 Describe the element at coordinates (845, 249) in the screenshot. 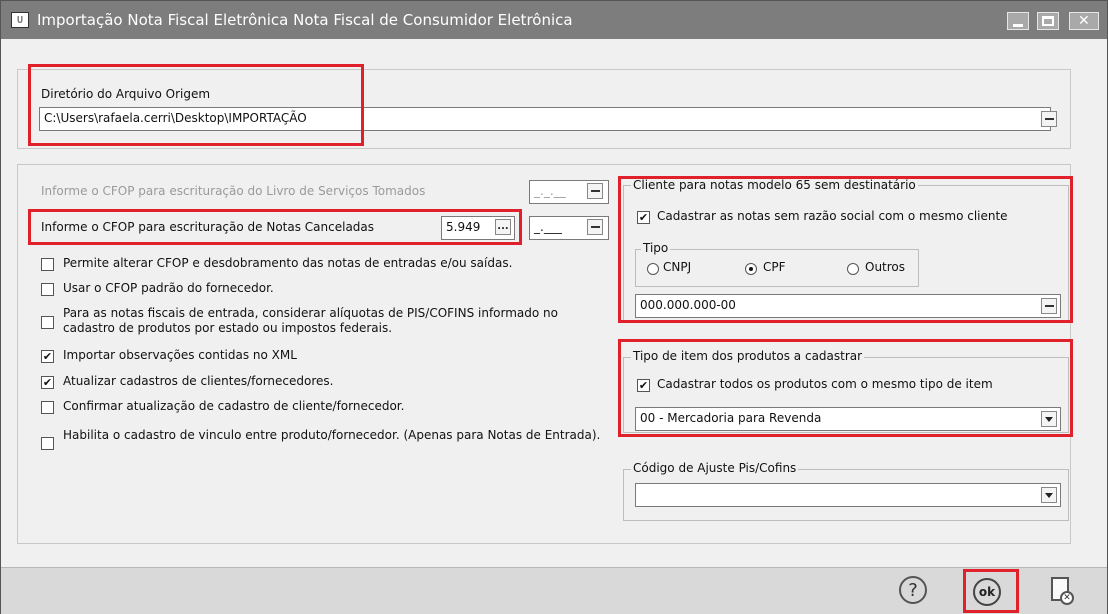

I see `highlight-client65` at that location.